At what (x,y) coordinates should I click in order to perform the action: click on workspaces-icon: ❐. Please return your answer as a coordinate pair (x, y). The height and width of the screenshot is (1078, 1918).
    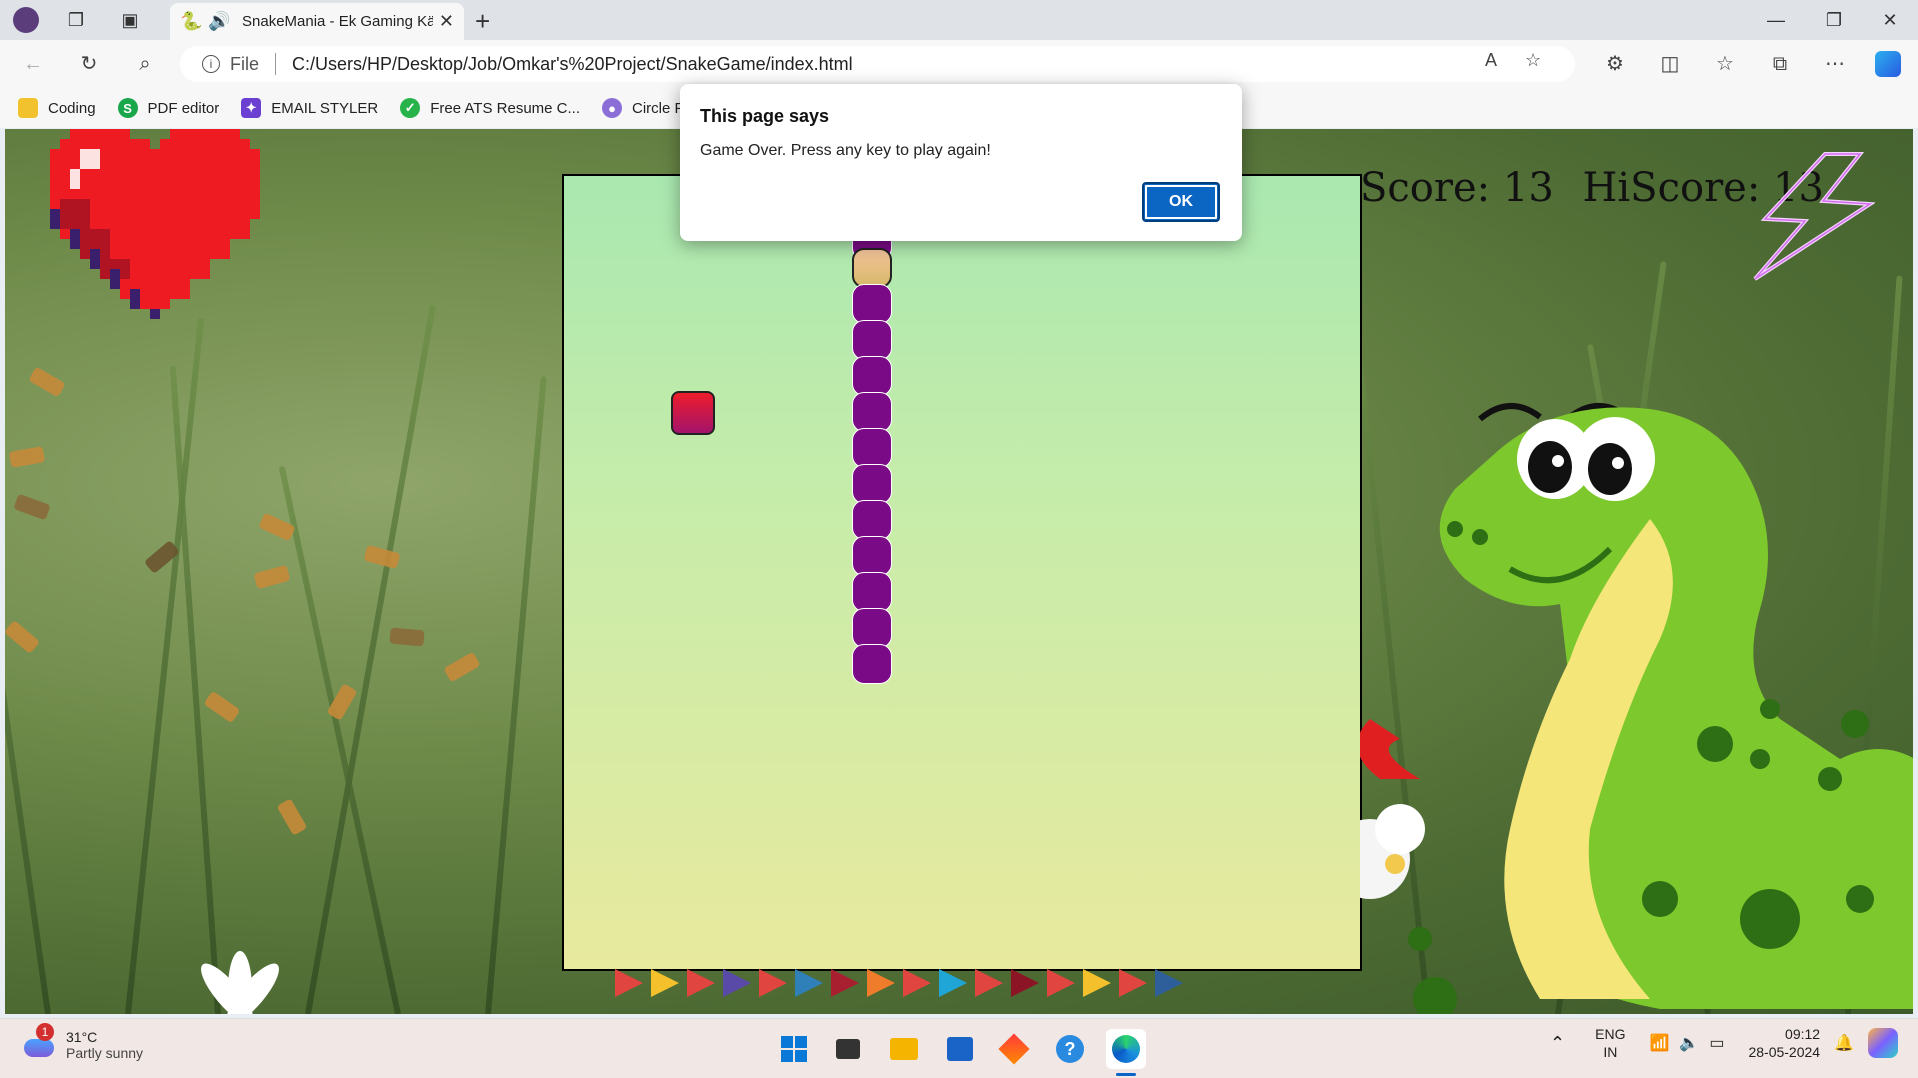
    Looking at the image, I should click on (76, 20).